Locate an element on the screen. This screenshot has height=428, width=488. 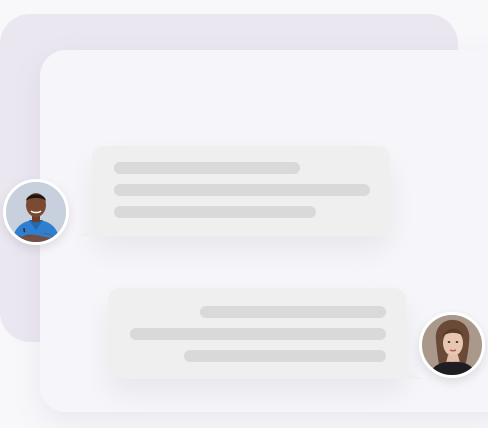
outgoing-message-bubble is located at coordinates (265, 333).